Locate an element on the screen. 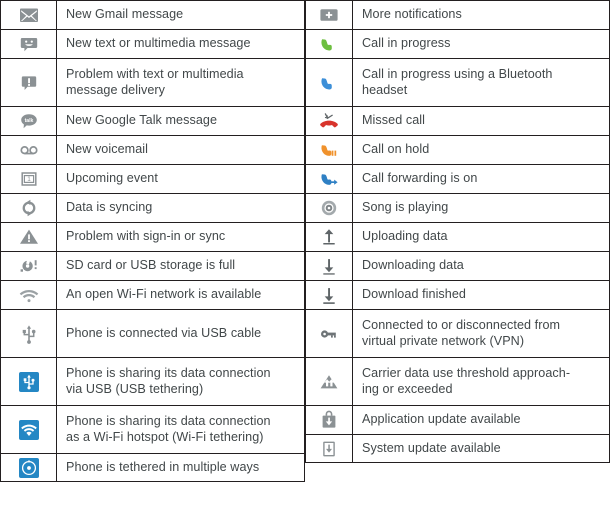 The image size is (610, 510). sync-icon is located at coordinates (29, 208).